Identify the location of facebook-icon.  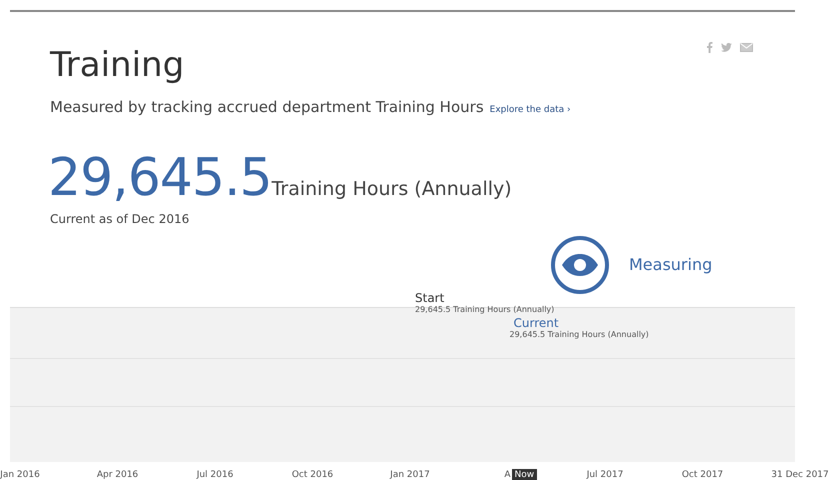
(709, 47).